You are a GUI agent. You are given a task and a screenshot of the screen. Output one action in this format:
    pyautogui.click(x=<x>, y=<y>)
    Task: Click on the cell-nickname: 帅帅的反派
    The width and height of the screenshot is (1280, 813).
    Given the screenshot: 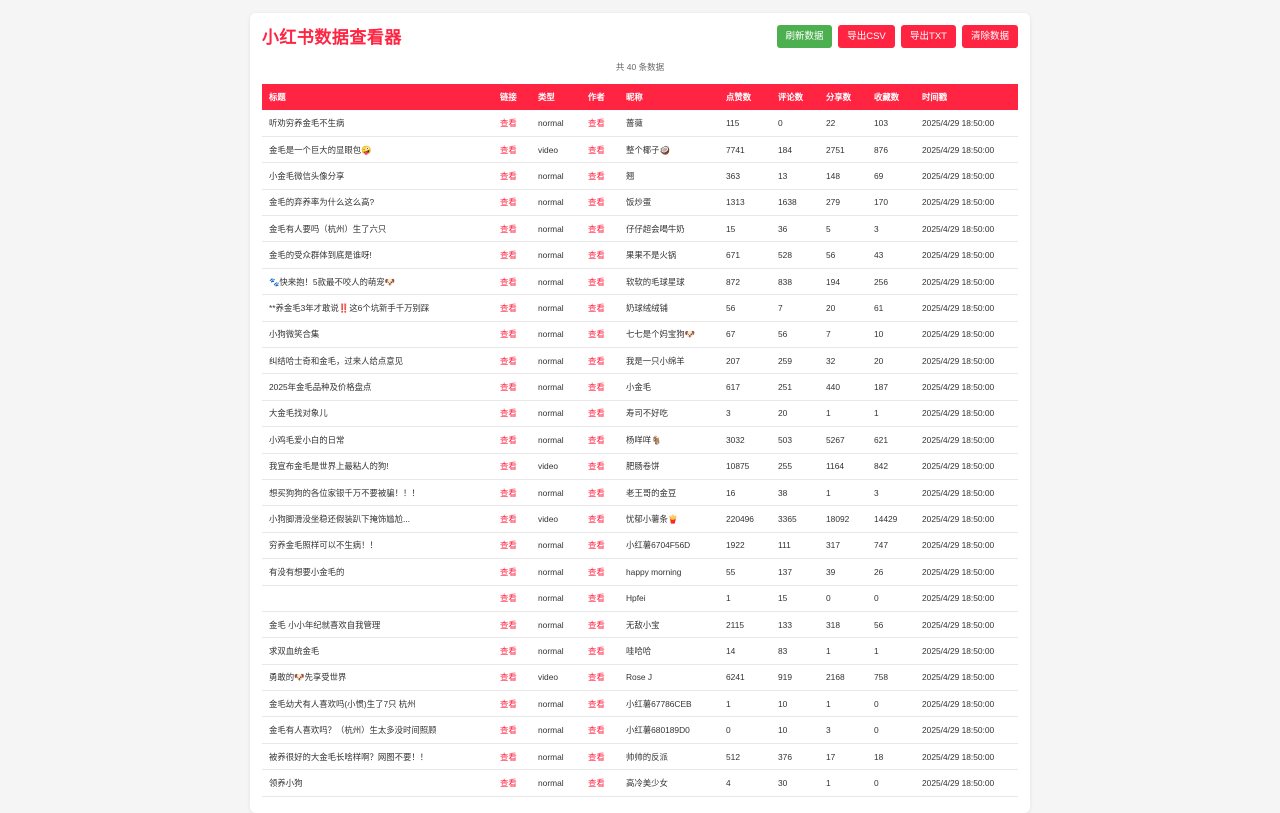 What is the action you would take?
    pyautogui.click(x=647, y=756)
    